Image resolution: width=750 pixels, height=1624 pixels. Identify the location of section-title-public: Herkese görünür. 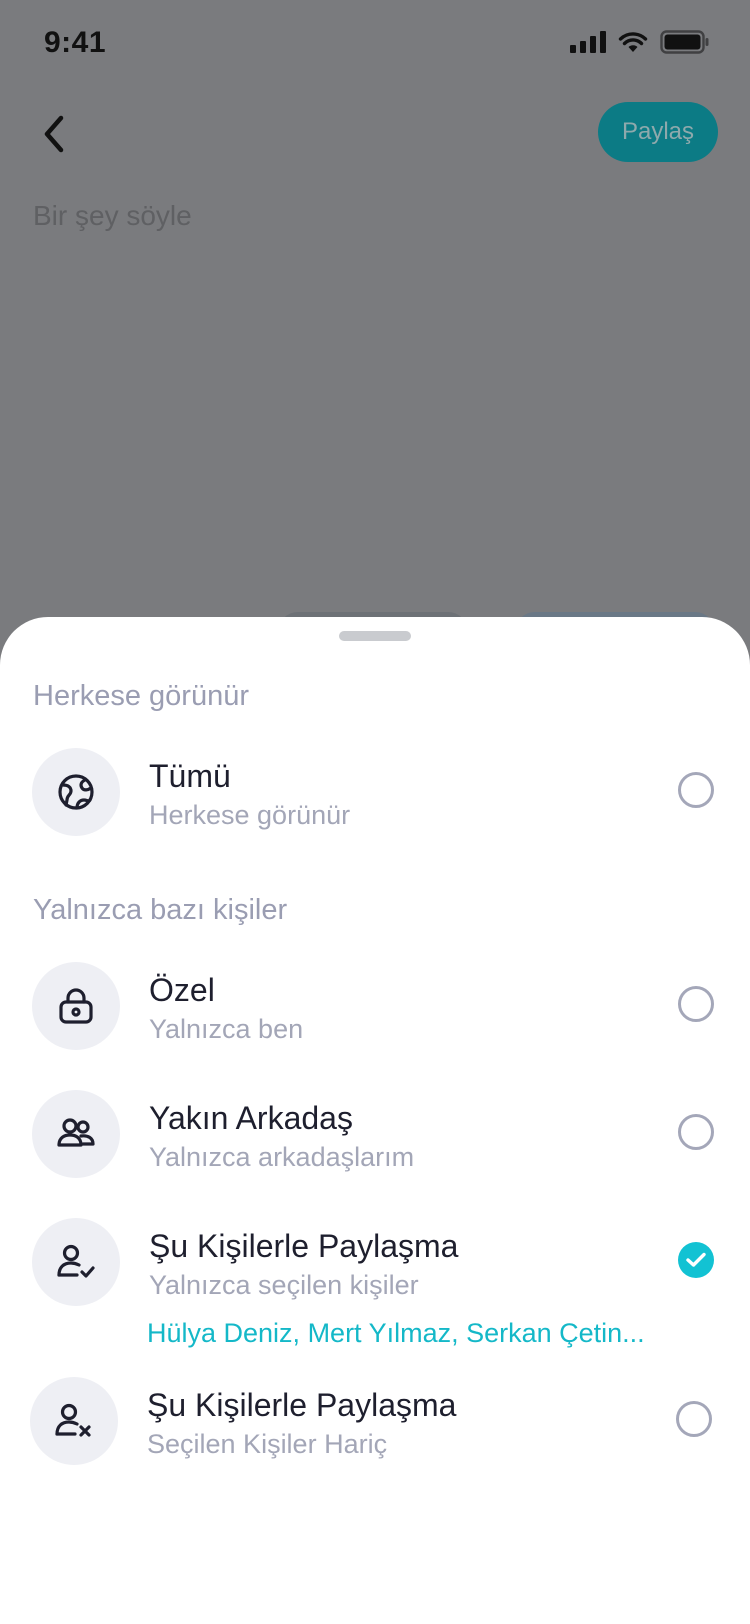
(141, 696).